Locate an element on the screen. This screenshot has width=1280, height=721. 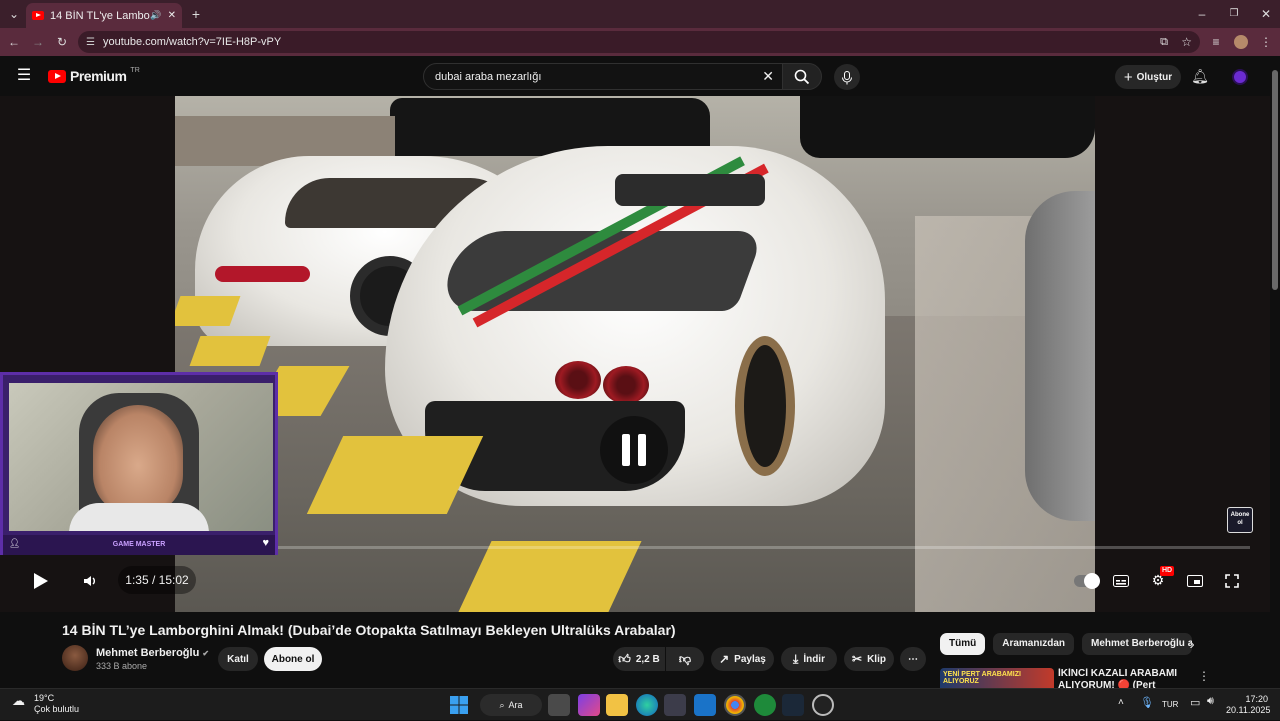
thumbs-down-icon: 👎︎ is located at coordinates (685, 658).